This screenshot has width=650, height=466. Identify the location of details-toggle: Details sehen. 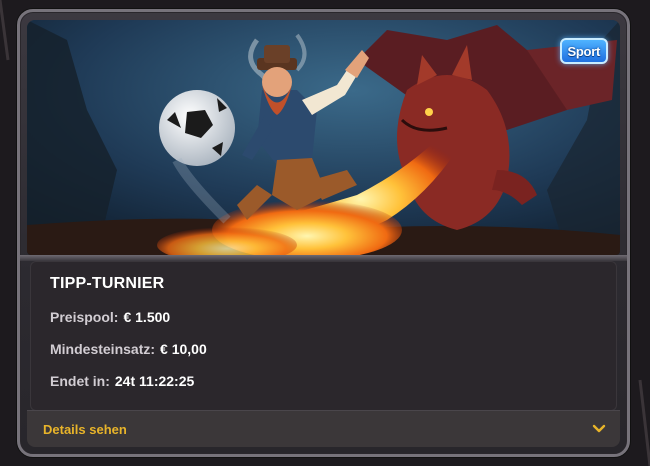
(323, 428).